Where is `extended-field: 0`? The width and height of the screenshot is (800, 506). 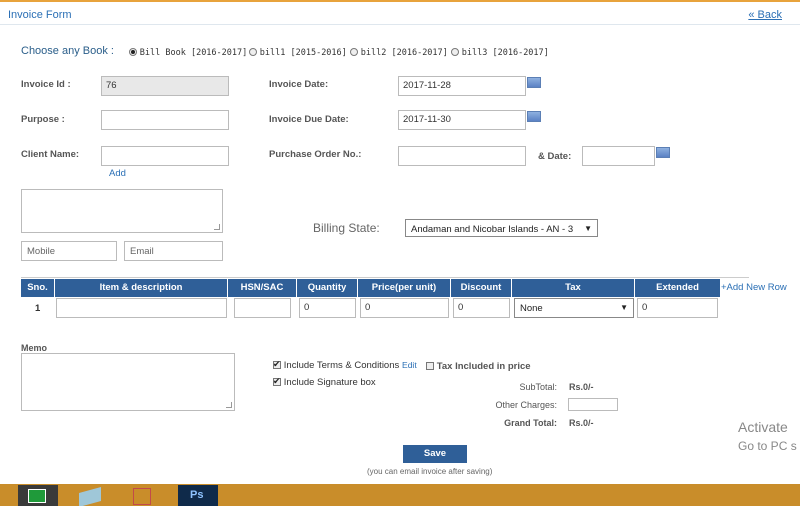 extended-field: 0 is located at coordinates (677, 308).